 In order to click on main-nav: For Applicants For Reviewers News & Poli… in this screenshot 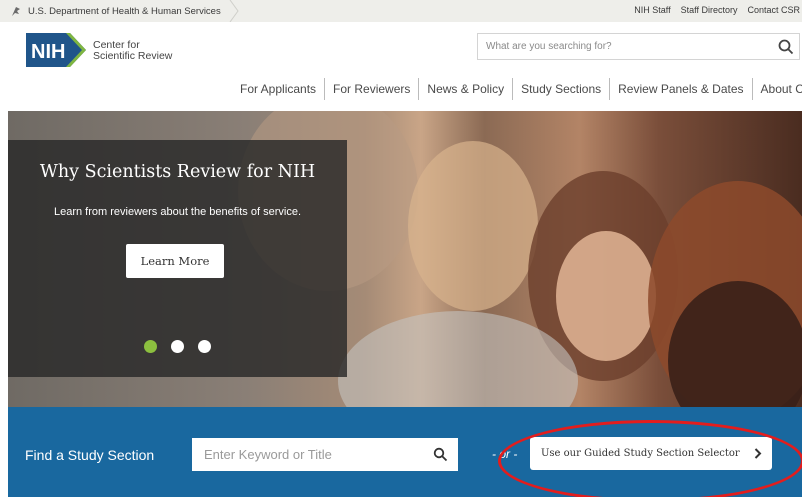, I will do `click(517, 89)`.